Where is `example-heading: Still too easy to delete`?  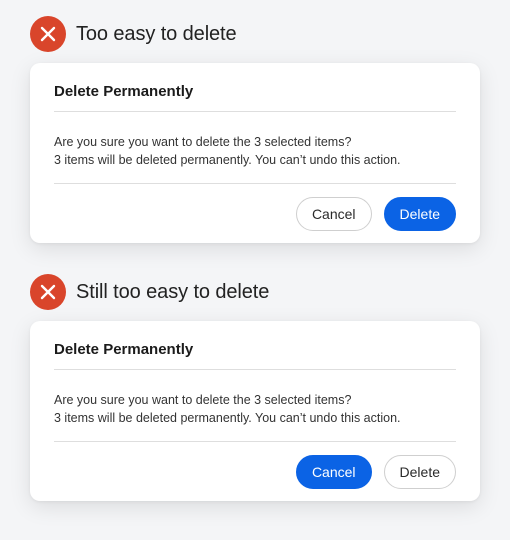 example-heading: Still too easy to delete is located at coordinates (173, 291).